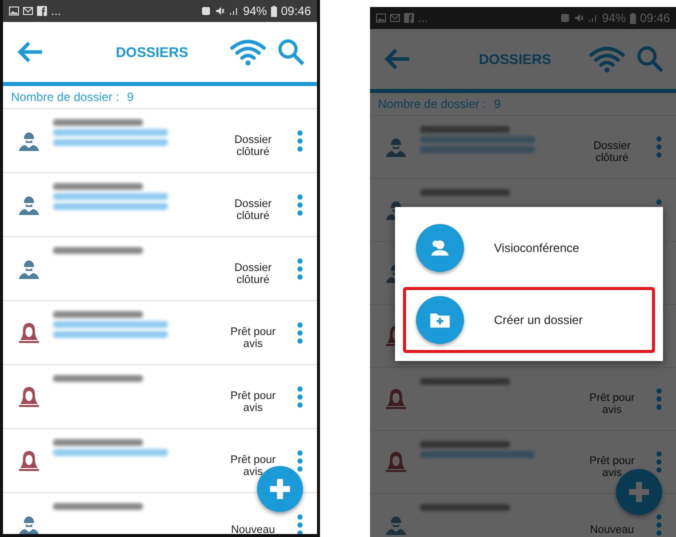 This screenshot has width=676, height=537. Describe the element at coordinates (529, 320) in the screenshot. I see `dialog-option: Créer un dossier` at that location.